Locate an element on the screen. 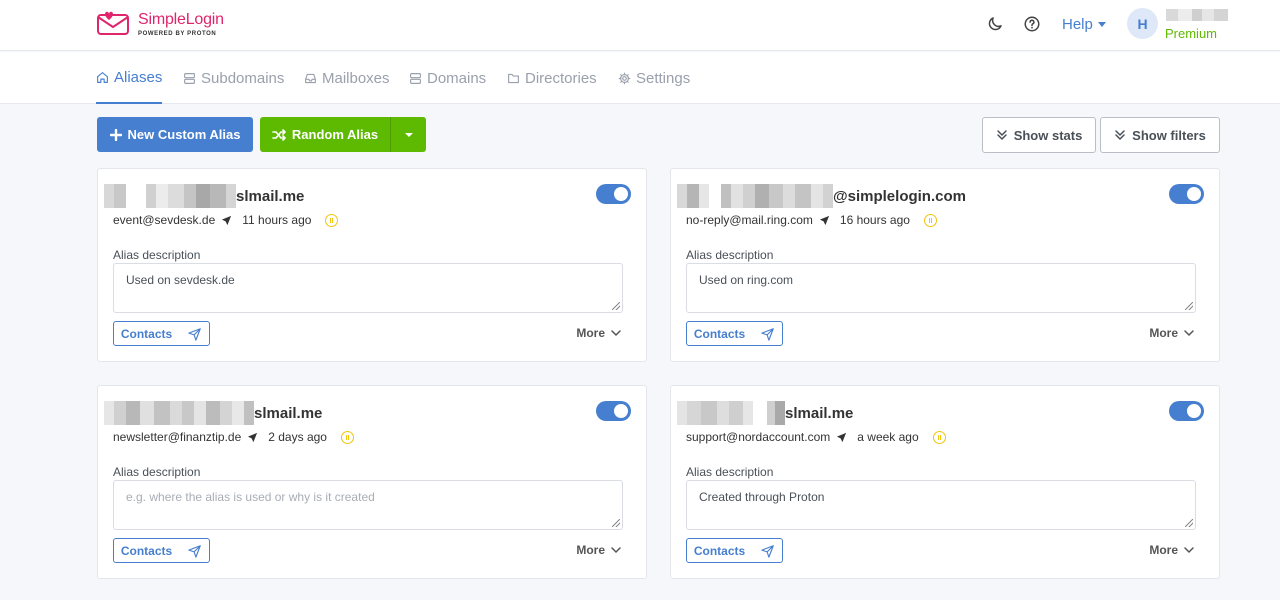 Image resolution: width=1280 pixels, height=600 pixels. chevrons-down-icon is located at coordinates (1120, 135).